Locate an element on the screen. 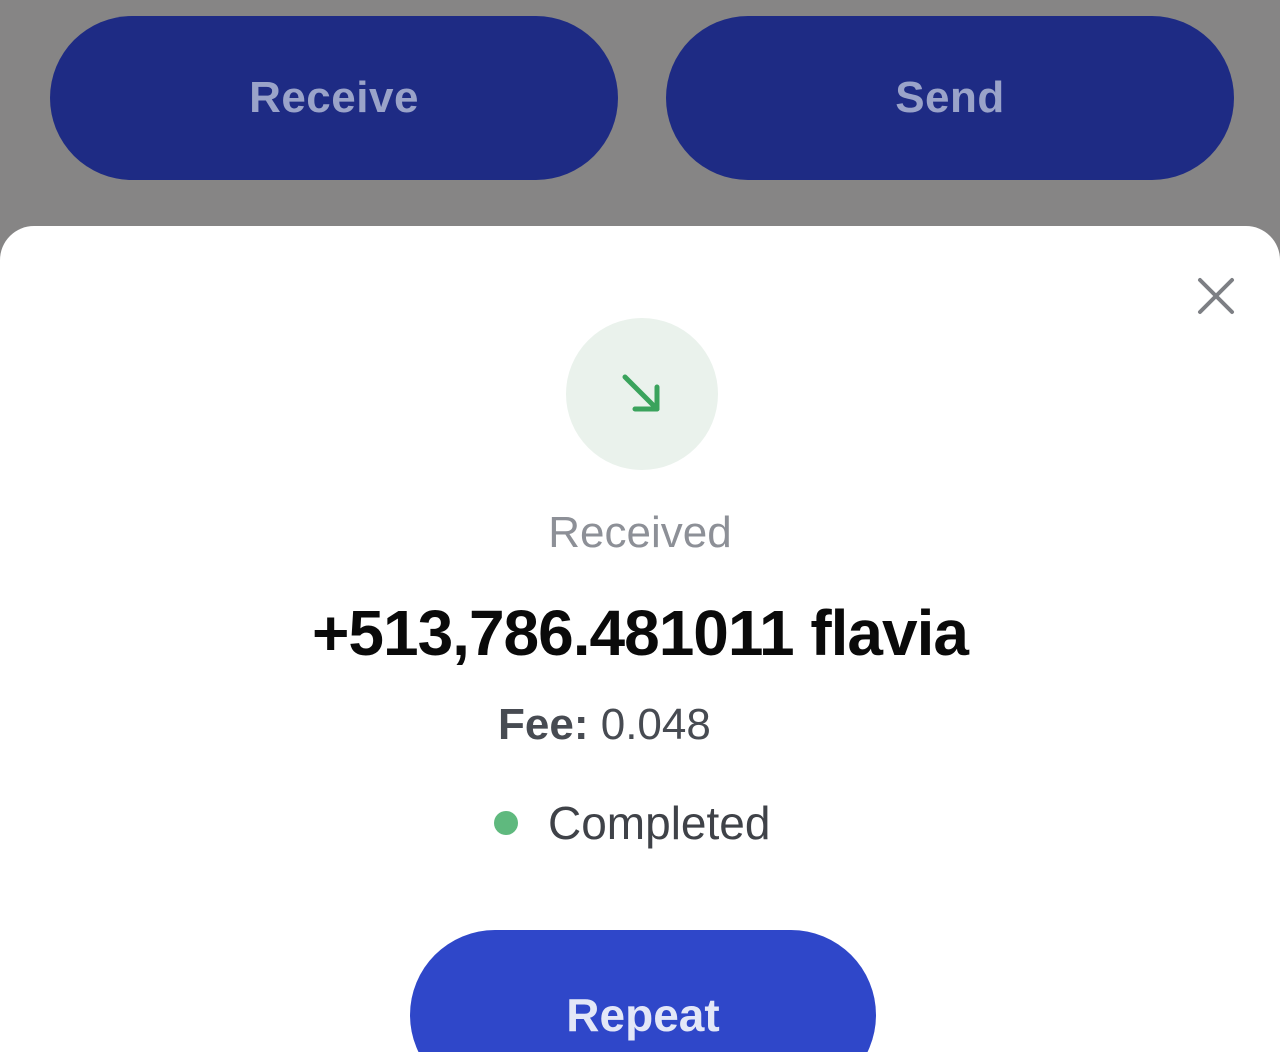 This screenshot has height=1052, width=1280. send-button-label: Send is located at coordinates (950, 97).